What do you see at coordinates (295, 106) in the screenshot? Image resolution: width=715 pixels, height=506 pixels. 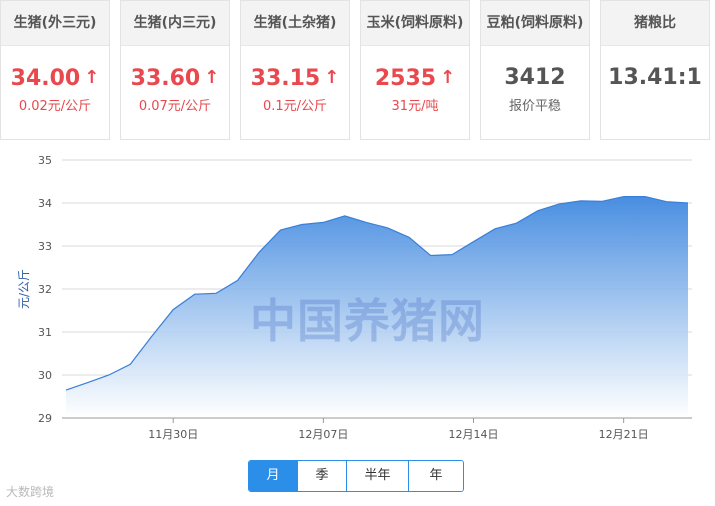 I see `card-change: 0.1元/公斤` at bounding box center [295, 106].